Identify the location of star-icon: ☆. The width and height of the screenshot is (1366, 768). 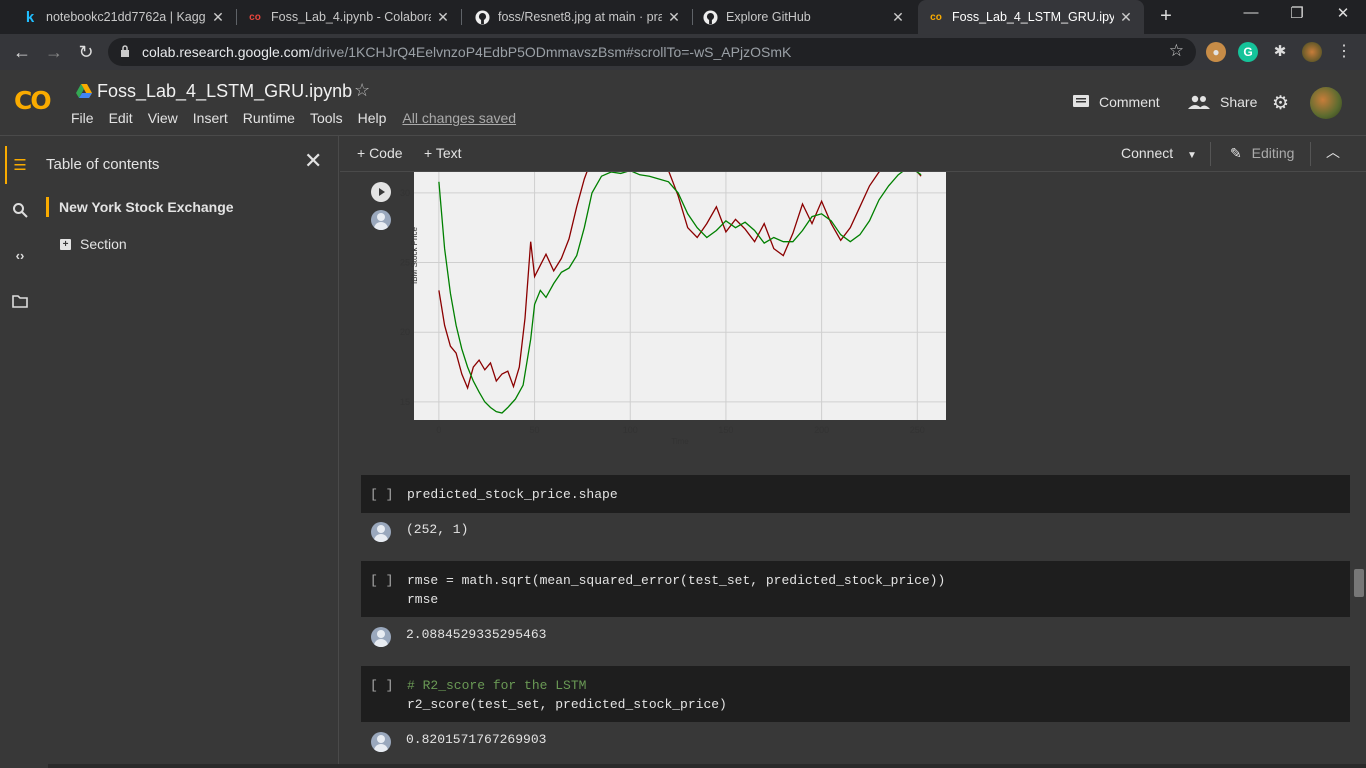
(362, 90).